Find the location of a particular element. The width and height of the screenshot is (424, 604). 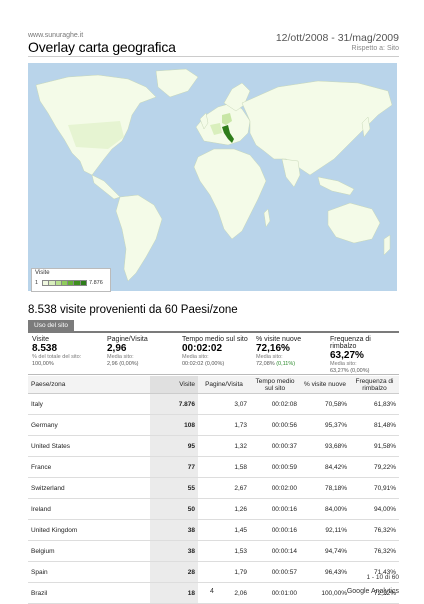

cell-new-visits: 93,68% is located at coordinates (325, 446).